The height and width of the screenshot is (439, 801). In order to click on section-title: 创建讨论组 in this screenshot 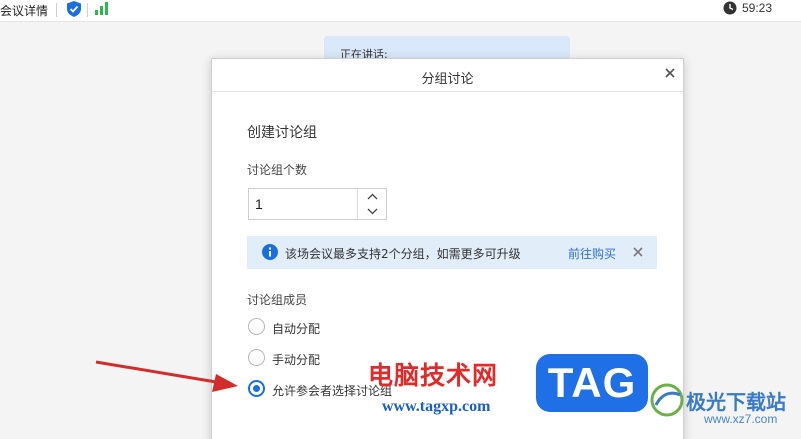, I will do `click(282, 133)`.